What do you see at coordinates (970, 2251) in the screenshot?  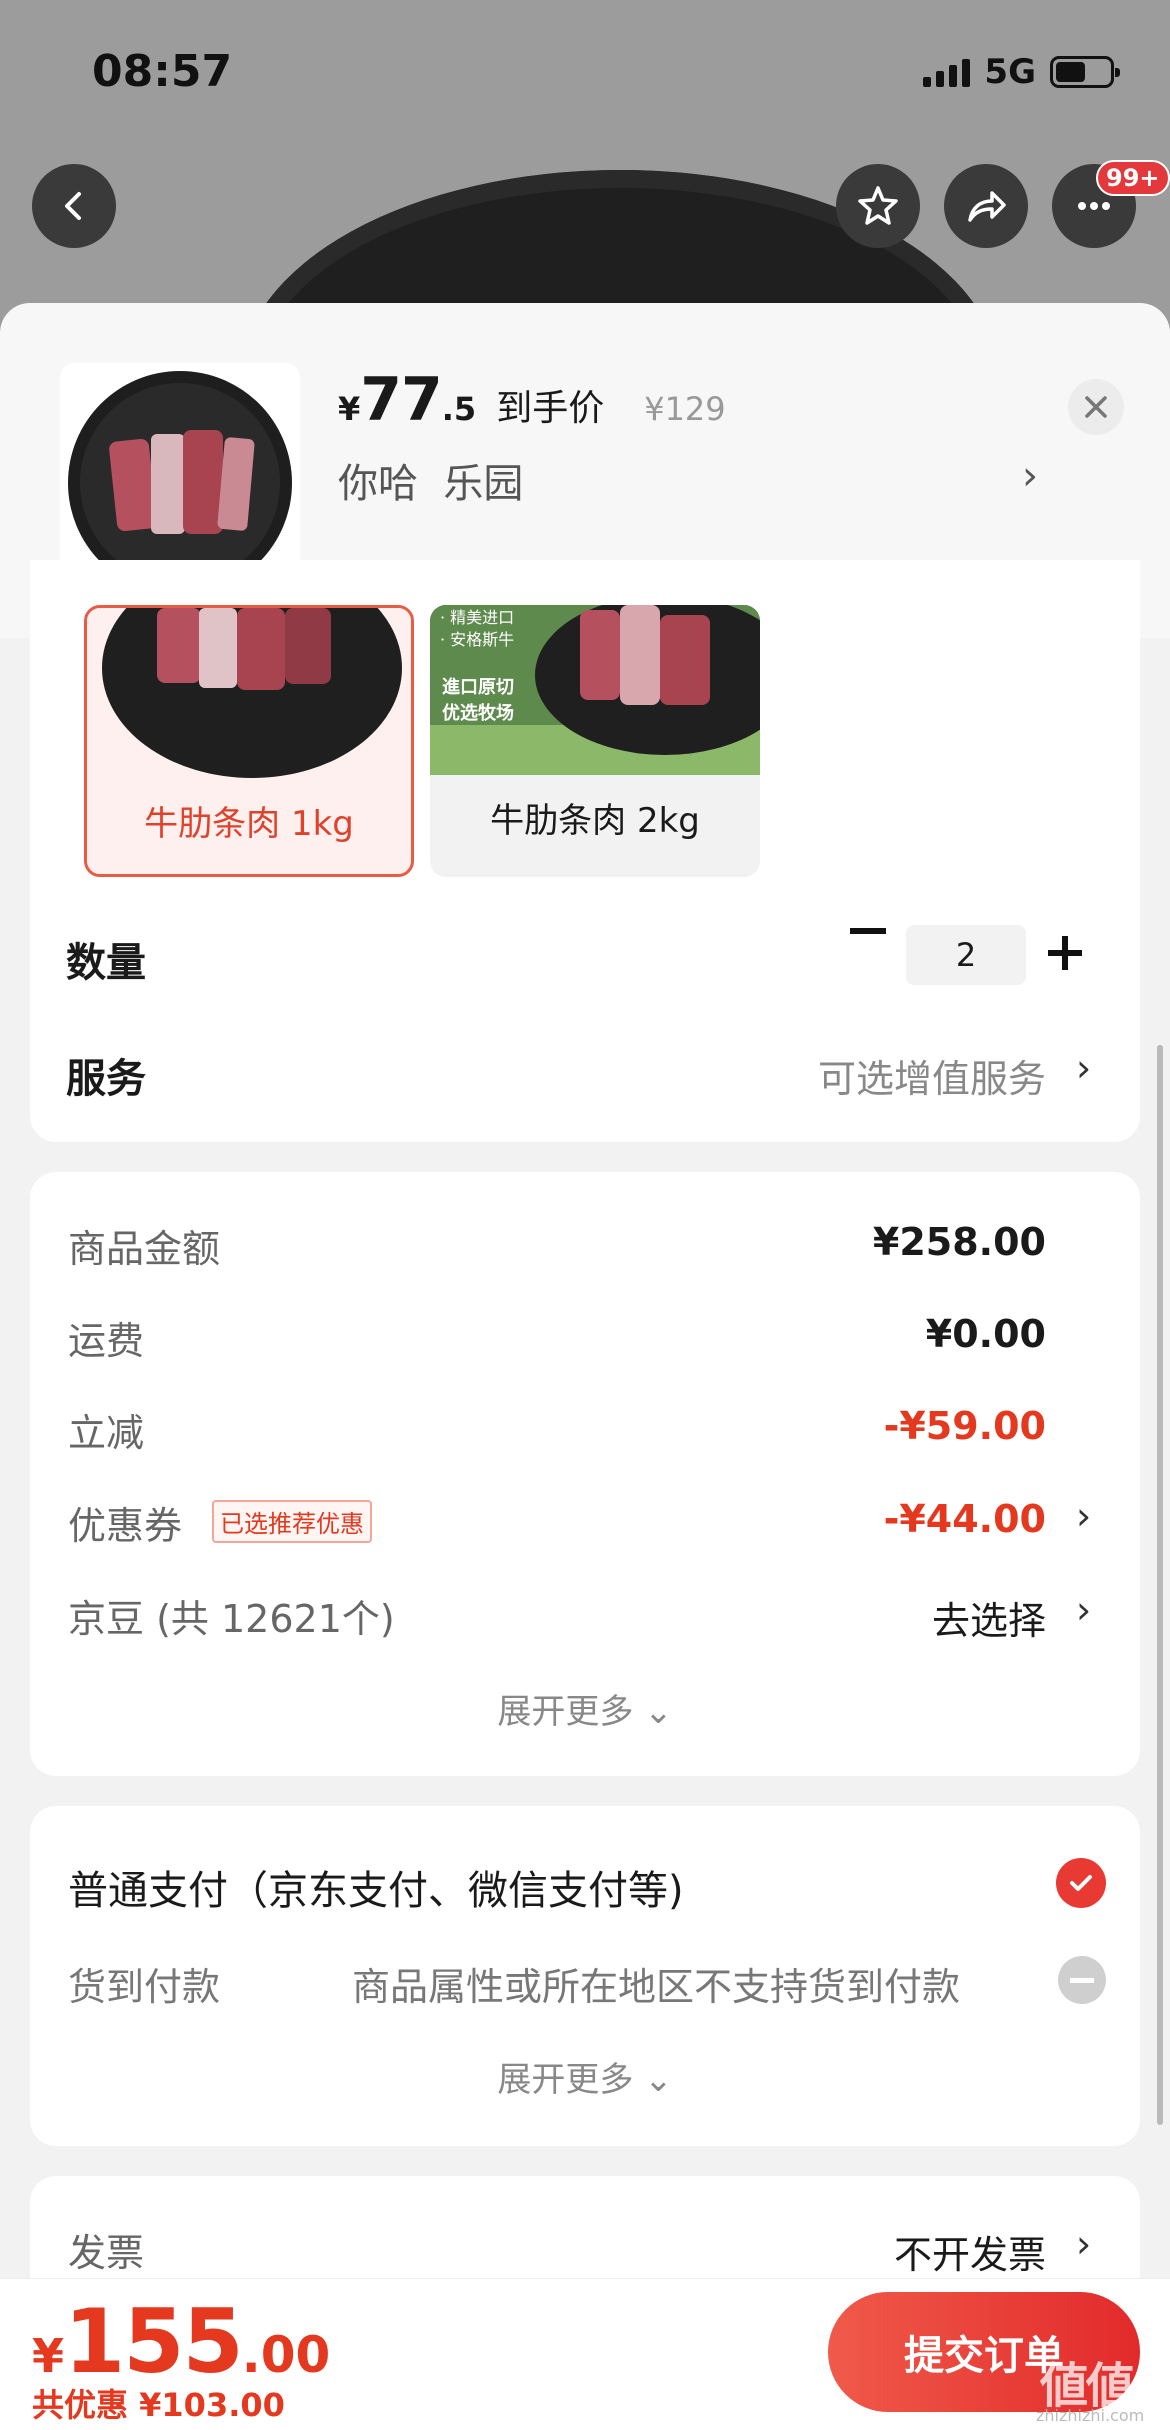 I see `invoice-value: 不开发票` at bounding box center [970, 2251].